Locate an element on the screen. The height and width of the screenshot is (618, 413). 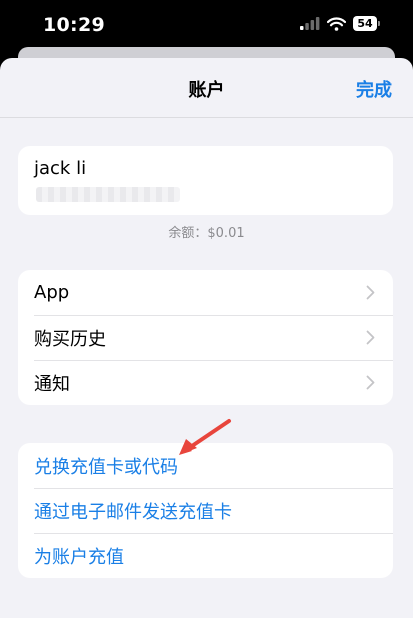
menu-item-label: 为账户充值 is located at coordinates (79, 557).